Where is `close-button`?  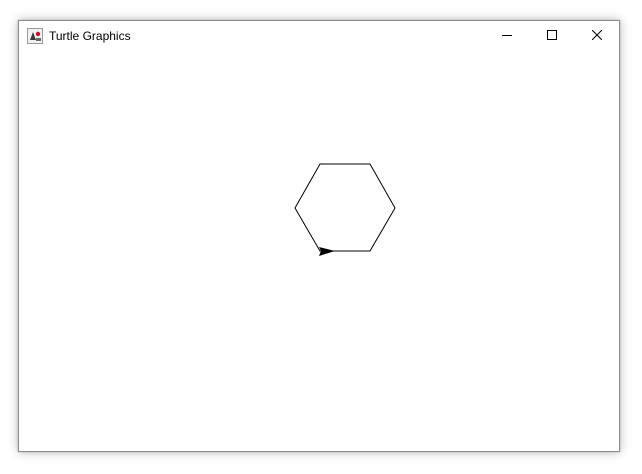 close-button is located at coordinates (596, 36).